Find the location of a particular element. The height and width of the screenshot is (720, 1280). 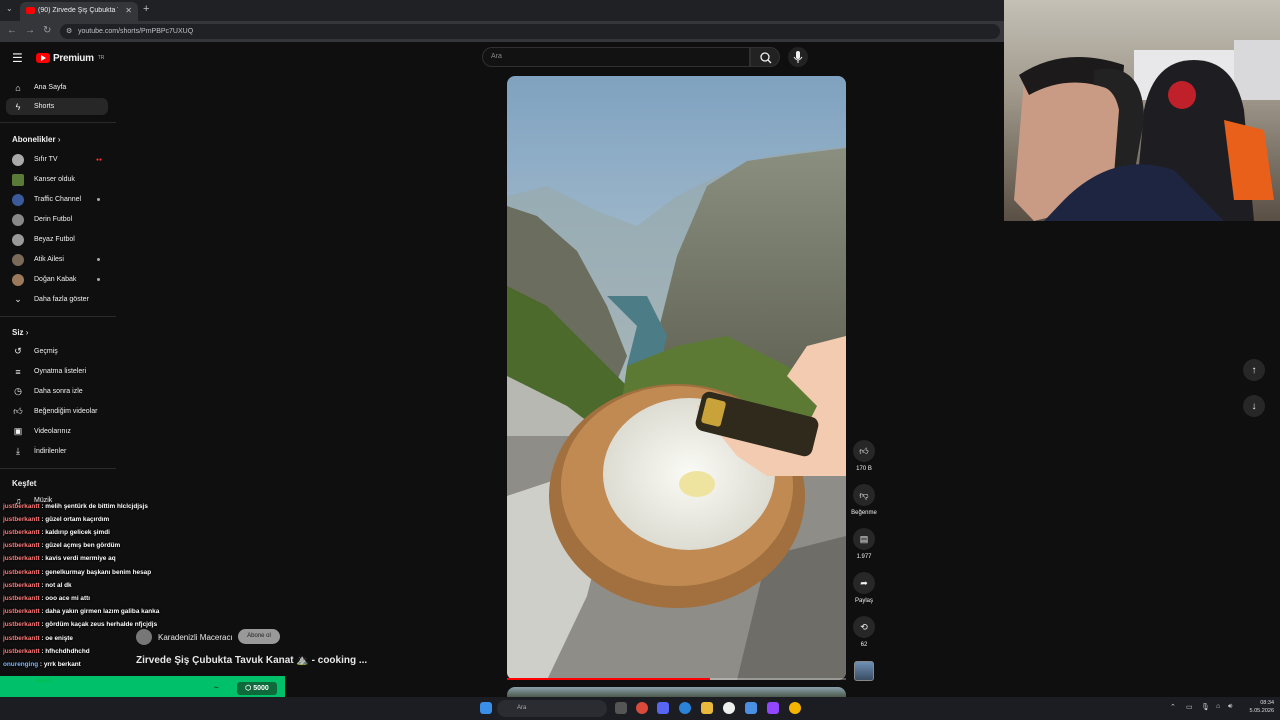

sidebar-item-home: ⌂ Ana Sayfa is located at coordinates (57, 87).